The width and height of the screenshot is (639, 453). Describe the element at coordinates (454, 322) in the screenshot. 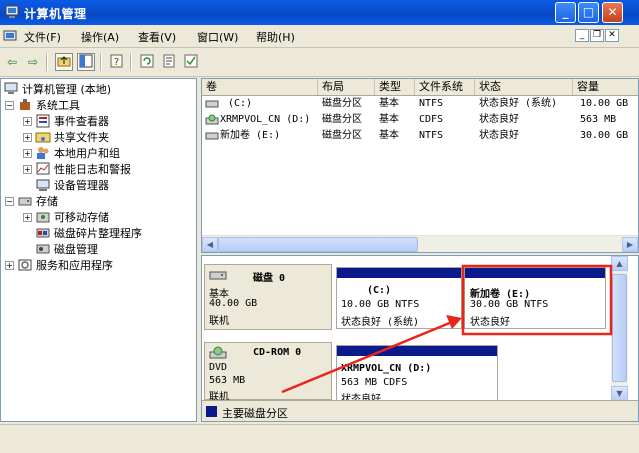

I see `arrow-head-icon` at that location.